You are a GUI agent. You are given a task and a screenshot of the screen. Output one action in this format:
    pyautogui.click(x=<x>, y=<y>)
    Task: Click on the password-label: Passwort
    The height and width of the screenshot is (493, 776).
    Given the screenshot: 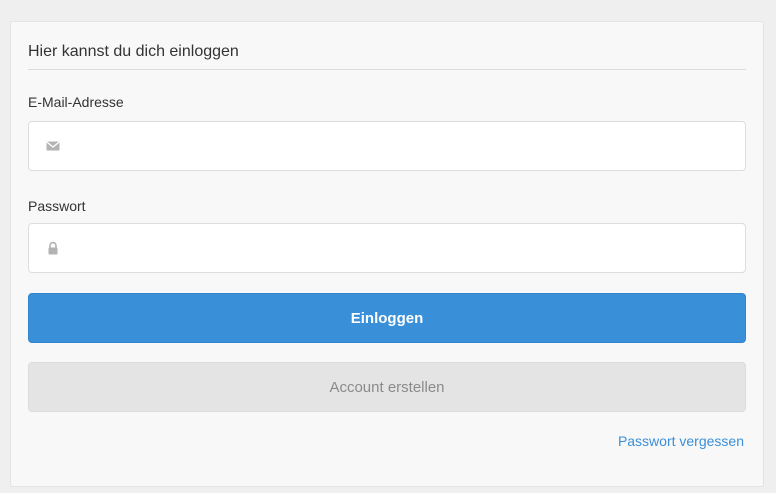 What is the action you would take?
    pyautogui.click(x=57, y=206)
    